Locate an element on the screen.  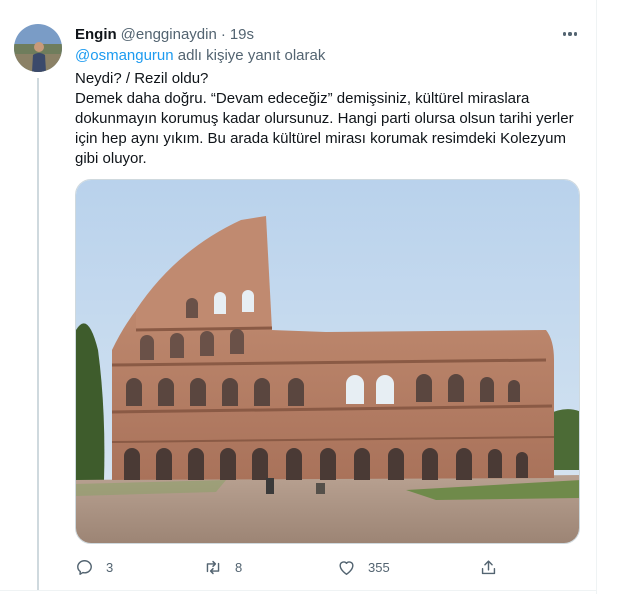
retweet-count: 8 is located at coordinates (239, 567).